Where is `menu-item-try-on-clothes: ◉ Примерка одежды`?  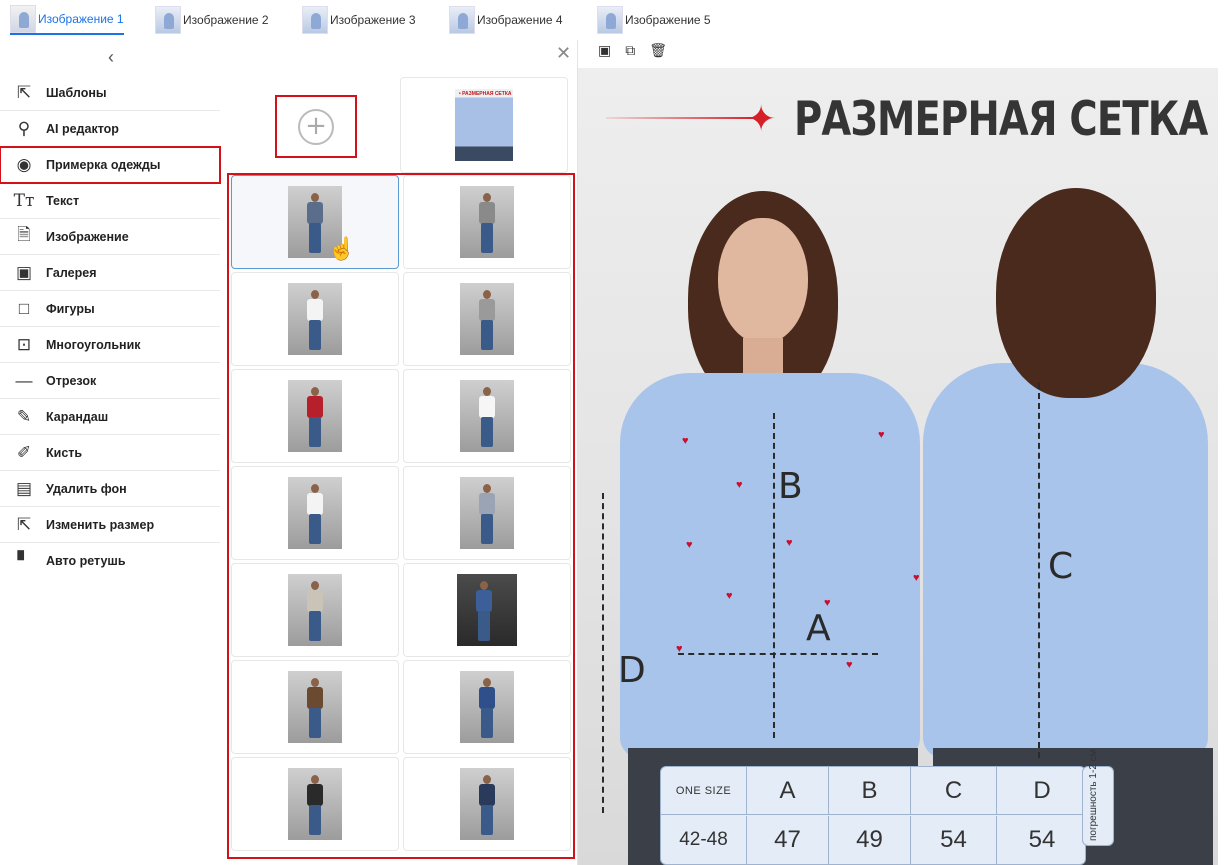
menu-item-try-on-clothes: ◉ Примерка одежды is located at coordinates (110, 165).